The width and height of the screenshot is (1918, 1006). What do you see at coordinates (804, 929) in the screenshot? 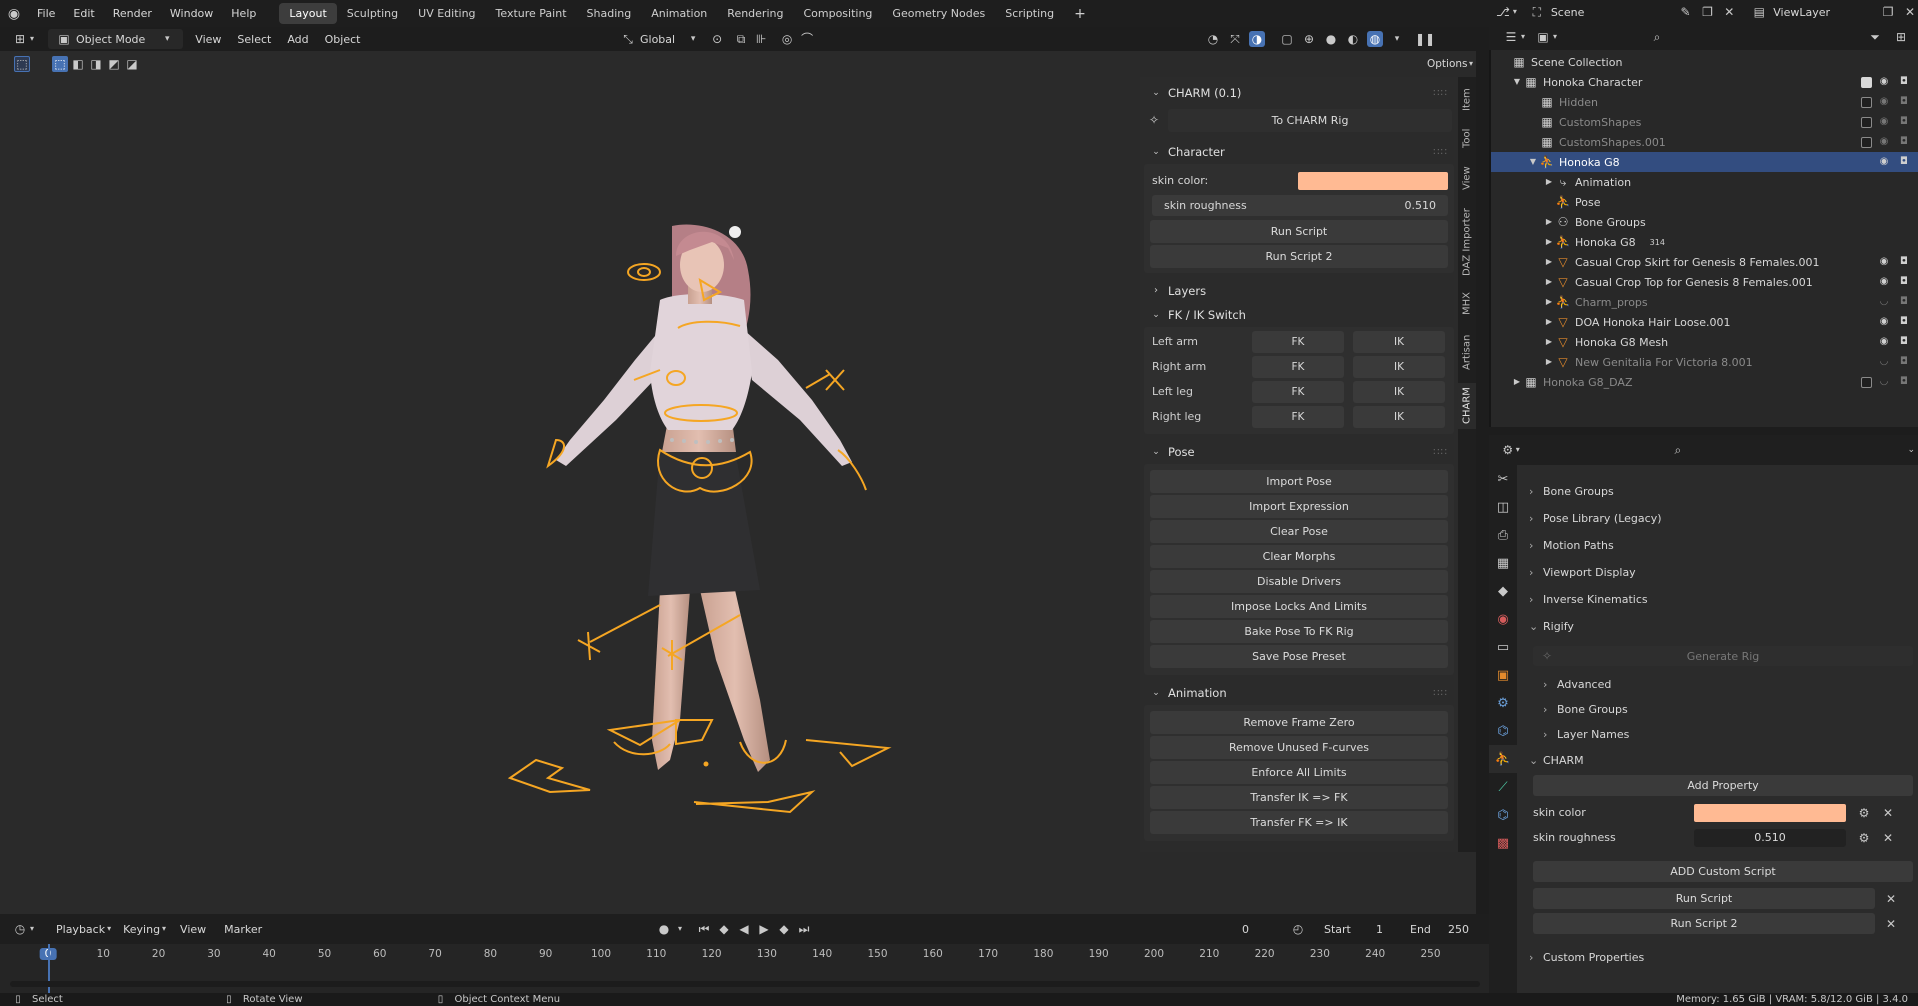
I see `jump-end-icon: ⏭` at bounding box center [804, 929].